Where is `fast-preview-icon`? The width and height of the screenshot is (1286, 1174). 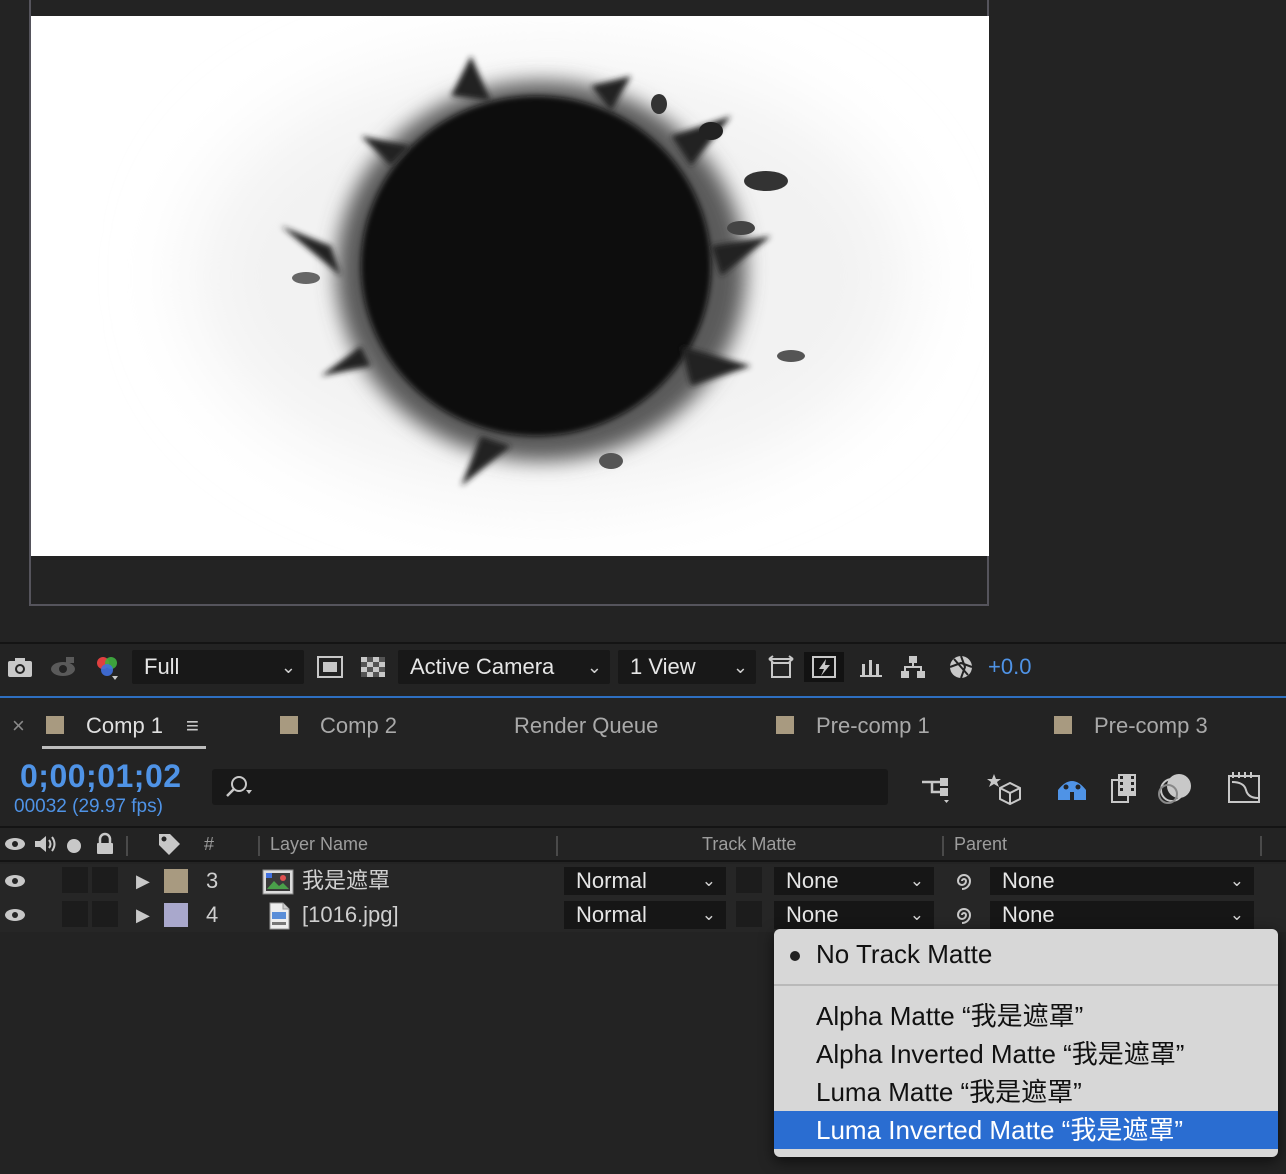
fast-preview-icon is located at coordinates (824, 667).